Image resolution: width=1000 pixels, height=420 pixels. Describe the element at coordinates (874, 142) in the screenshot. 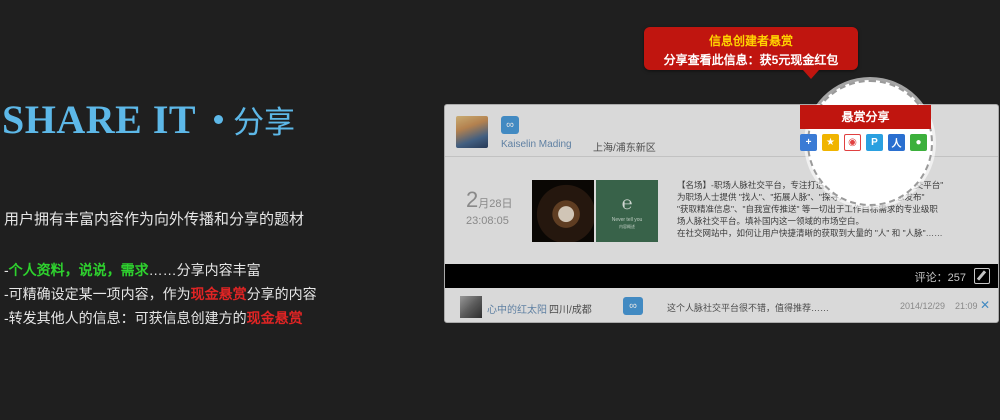

I see `p-icon: P` at that location.